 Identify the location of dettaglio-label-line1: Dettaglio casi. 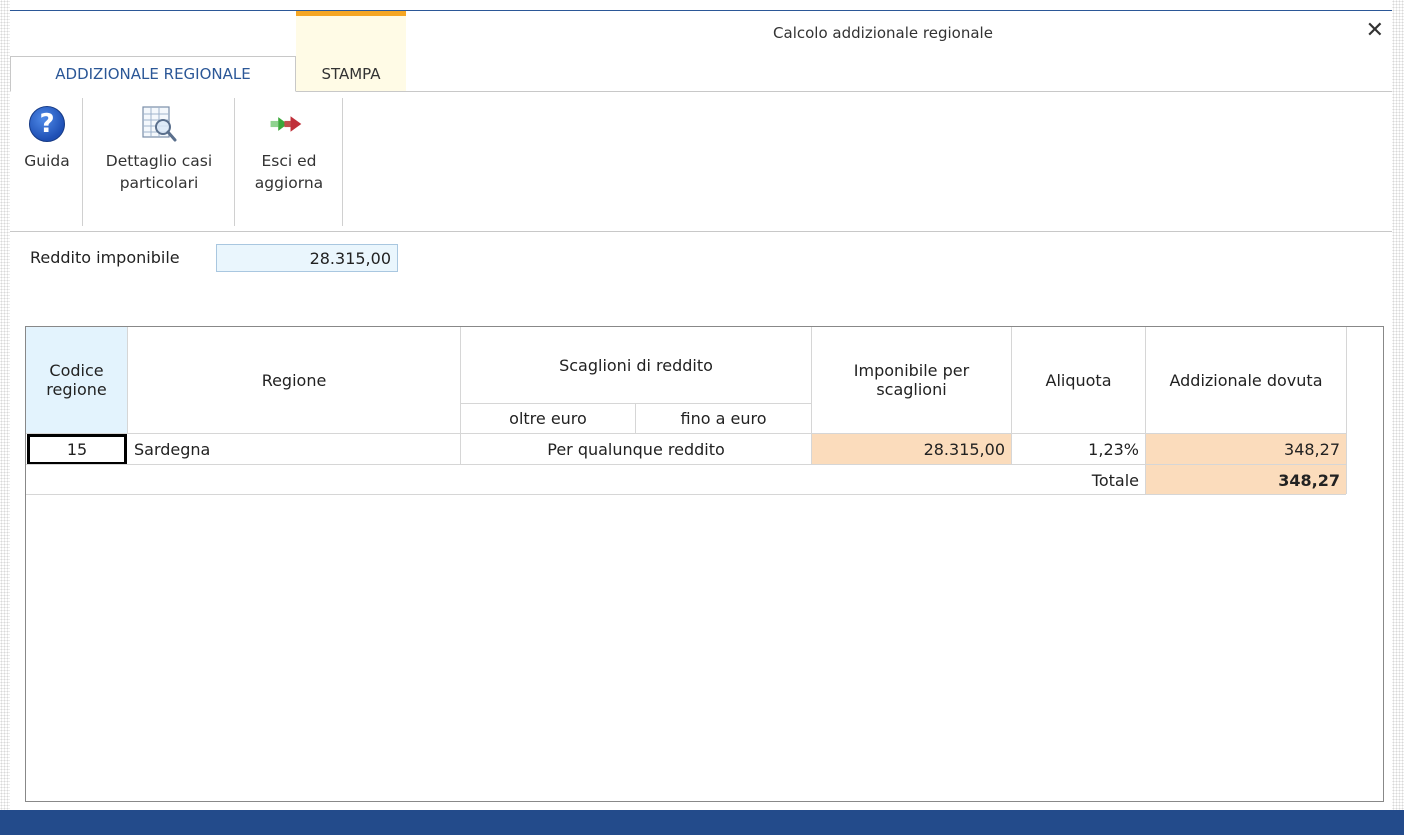
(159, 161).